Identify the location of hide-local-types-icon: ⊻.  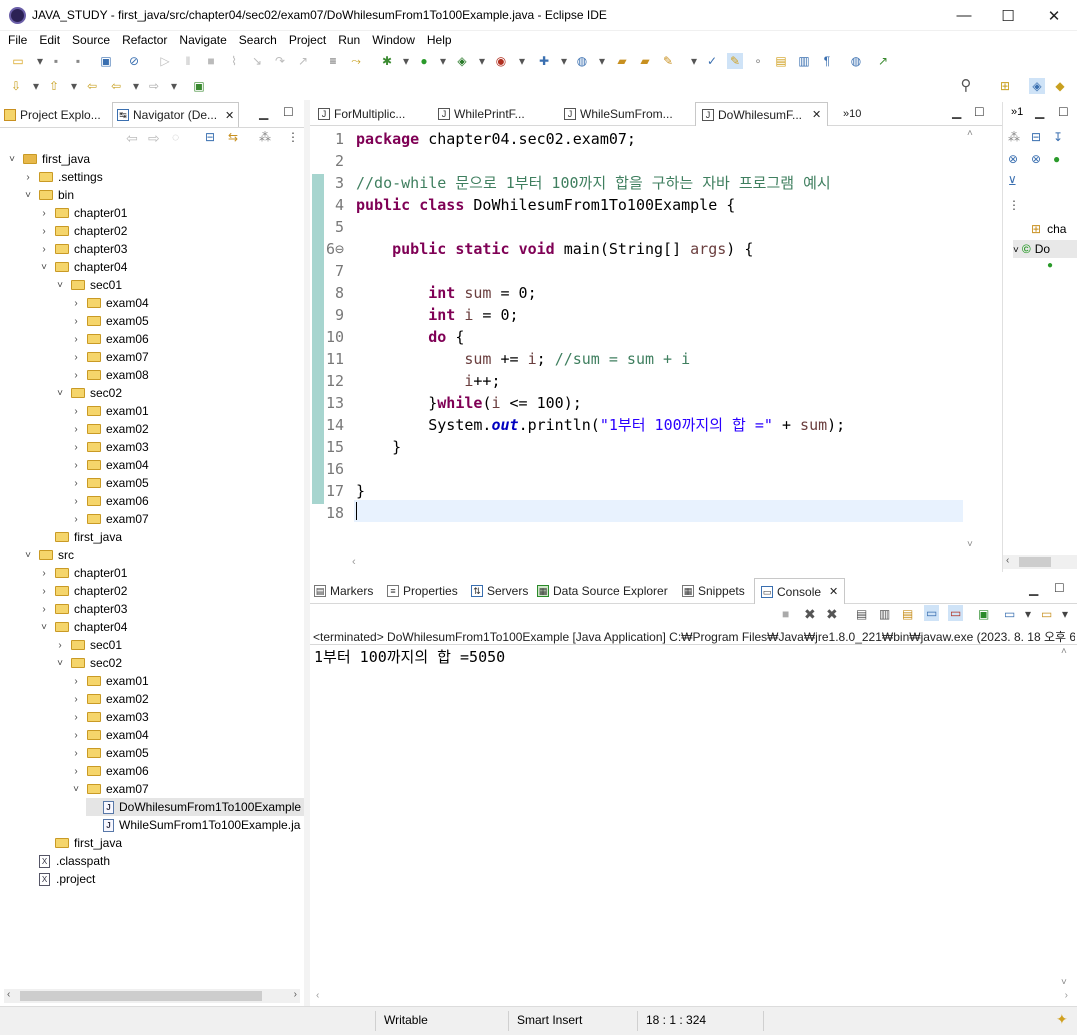
(1012, 181).